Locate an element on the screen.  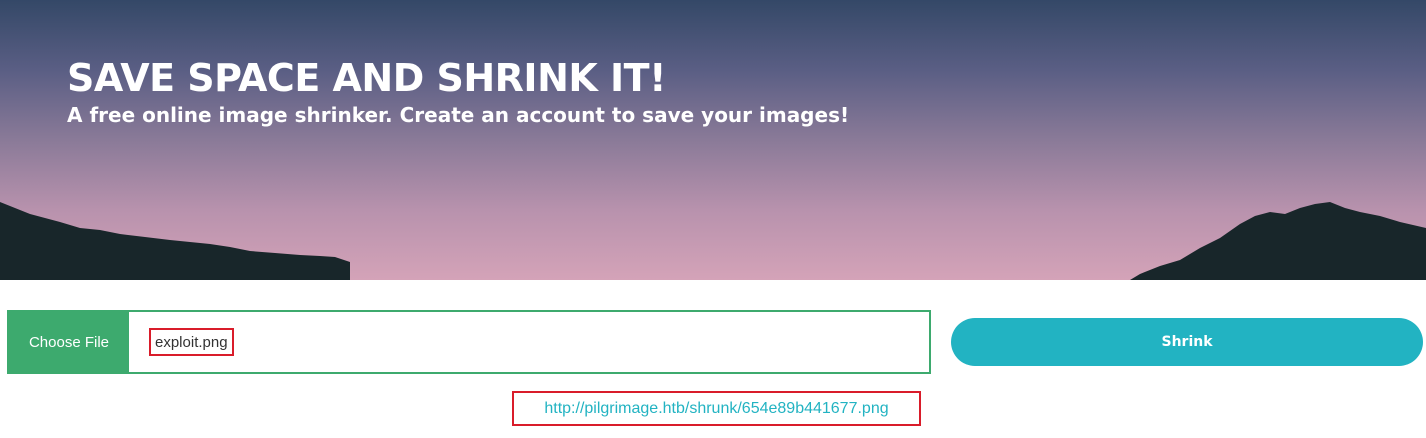
choose-file-button: Choose File is located at coordinates (69, 342).